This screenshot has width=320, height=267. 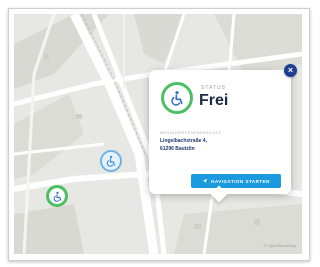 What do you see at coordinates (290, 70) in the screenshot?
I see `close-icon: ×` at bounding box center [290, 70].